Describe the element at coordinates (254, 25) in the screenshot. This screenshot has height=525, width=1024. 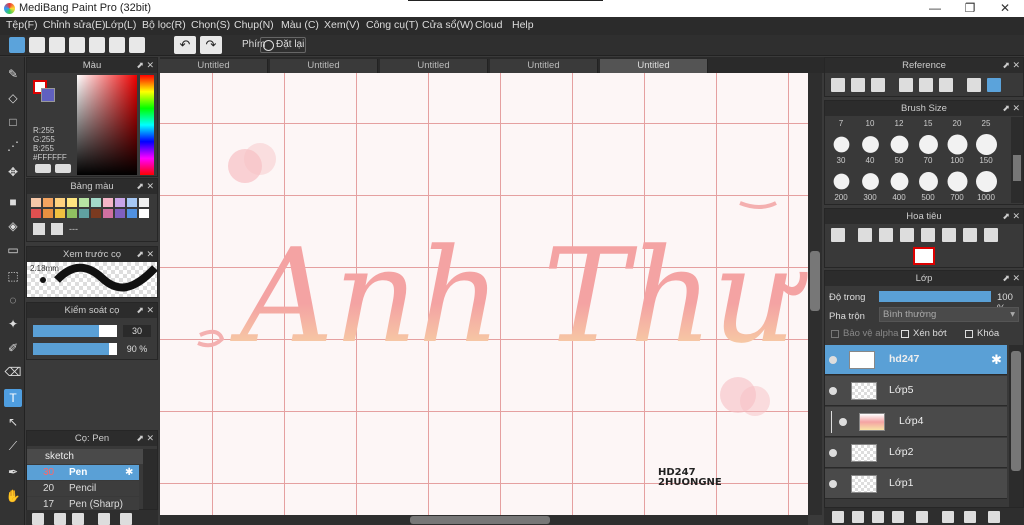
I see `menu-capture: Chụp(N)` at that location.